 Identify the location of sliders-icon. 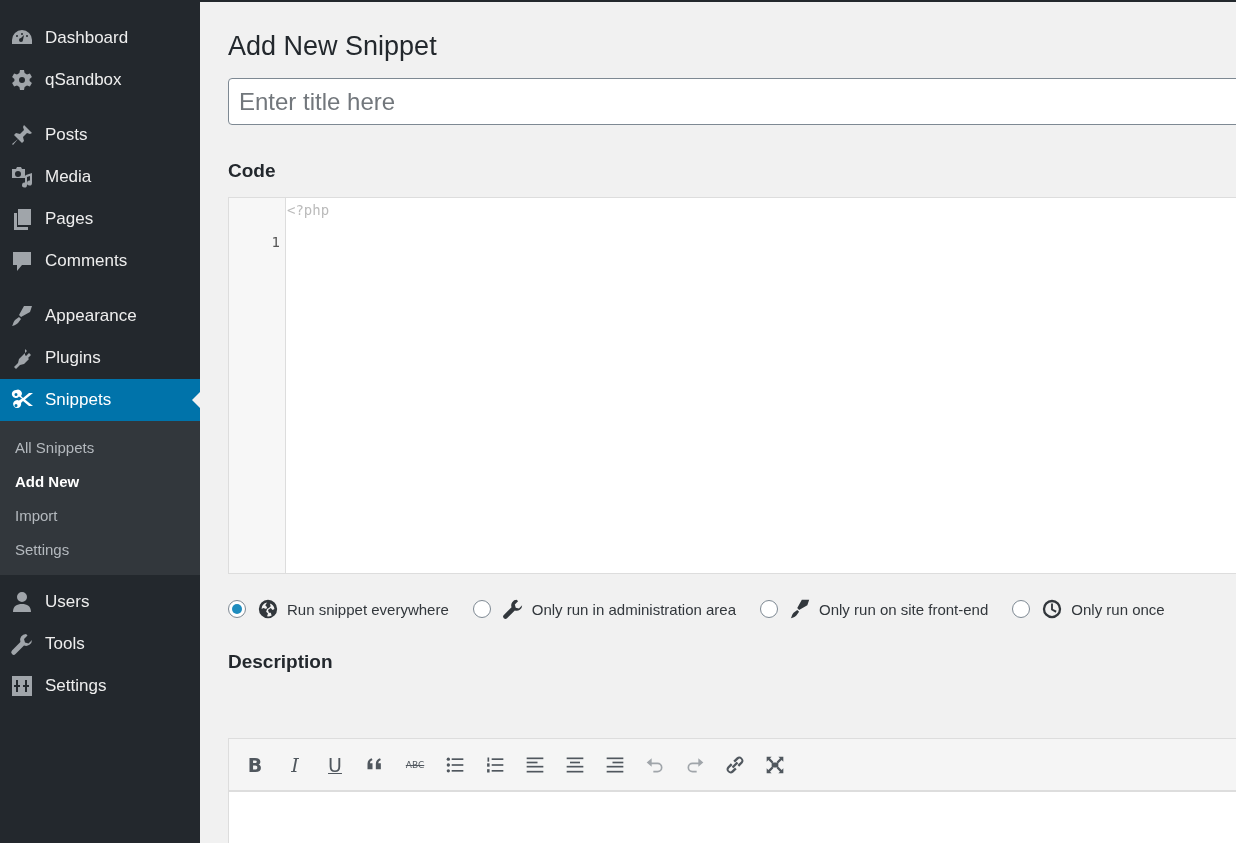
(22, 686).